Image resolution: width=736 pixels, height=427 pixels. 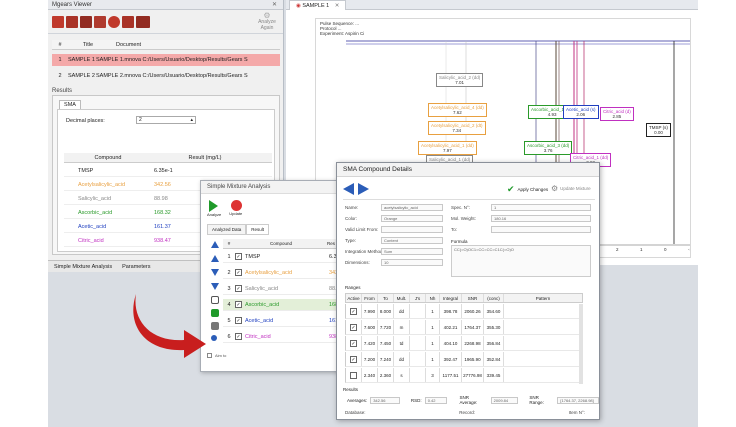 What do you see at coordinates (460, 80) in the screenshot?
I see `peak-label: Salicylic_acid_2 (dd) 7.01` at bounding box center [460, 80].